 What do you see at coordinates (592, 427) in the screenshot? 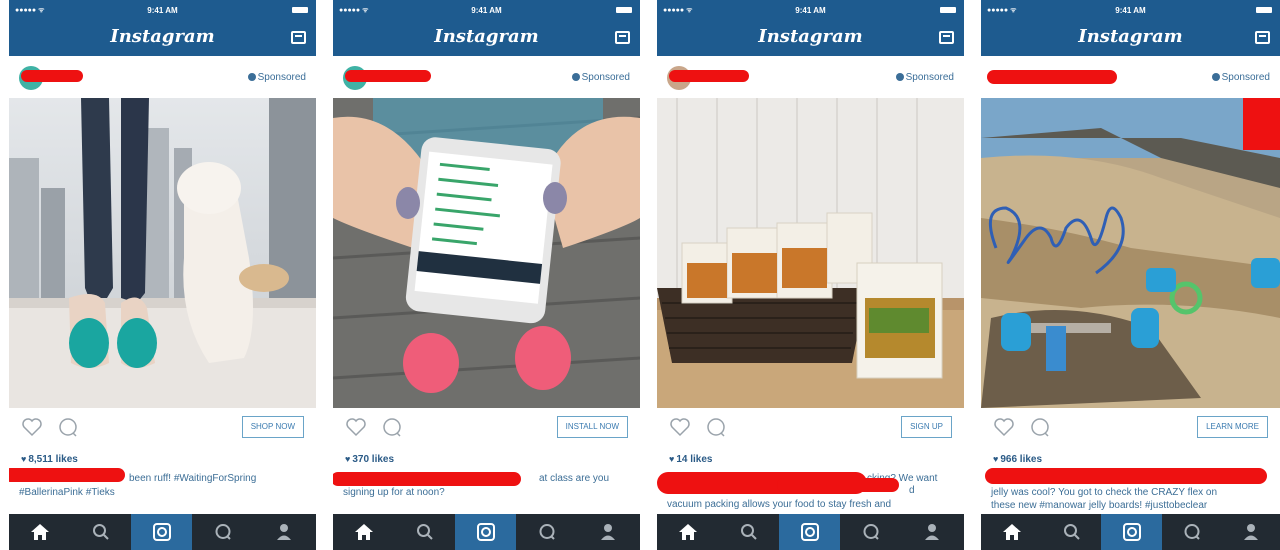
I see `install-now-button: INSTALL NOW` at bounding box center [592, 427].